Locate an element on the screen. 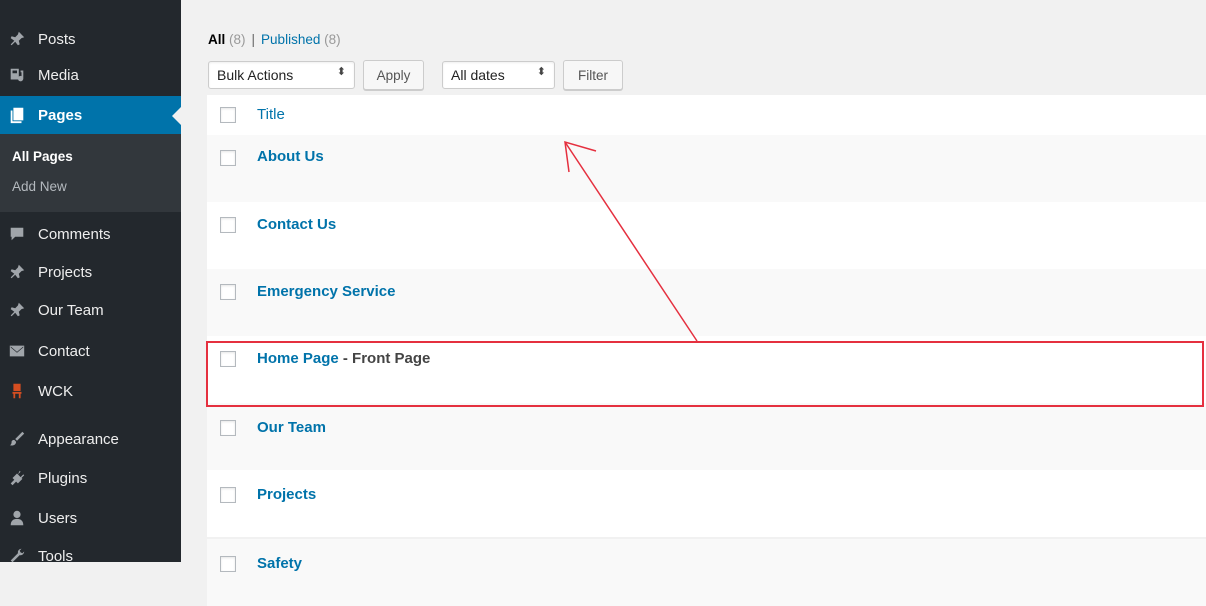 This screenshot has width=1206, height=606. comment-icon is located at coordinates (17, 234).